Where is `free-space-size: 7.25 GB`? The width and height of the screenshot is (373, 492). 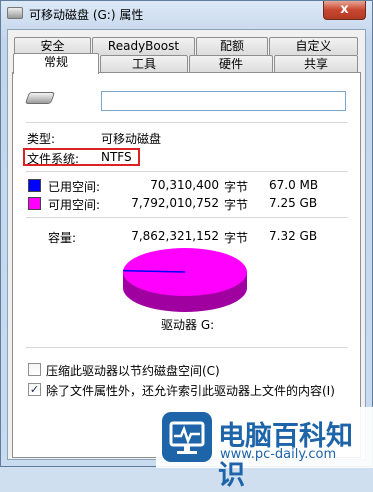 free-space-size: 7.25 GB is located at coordinates (293, 203).